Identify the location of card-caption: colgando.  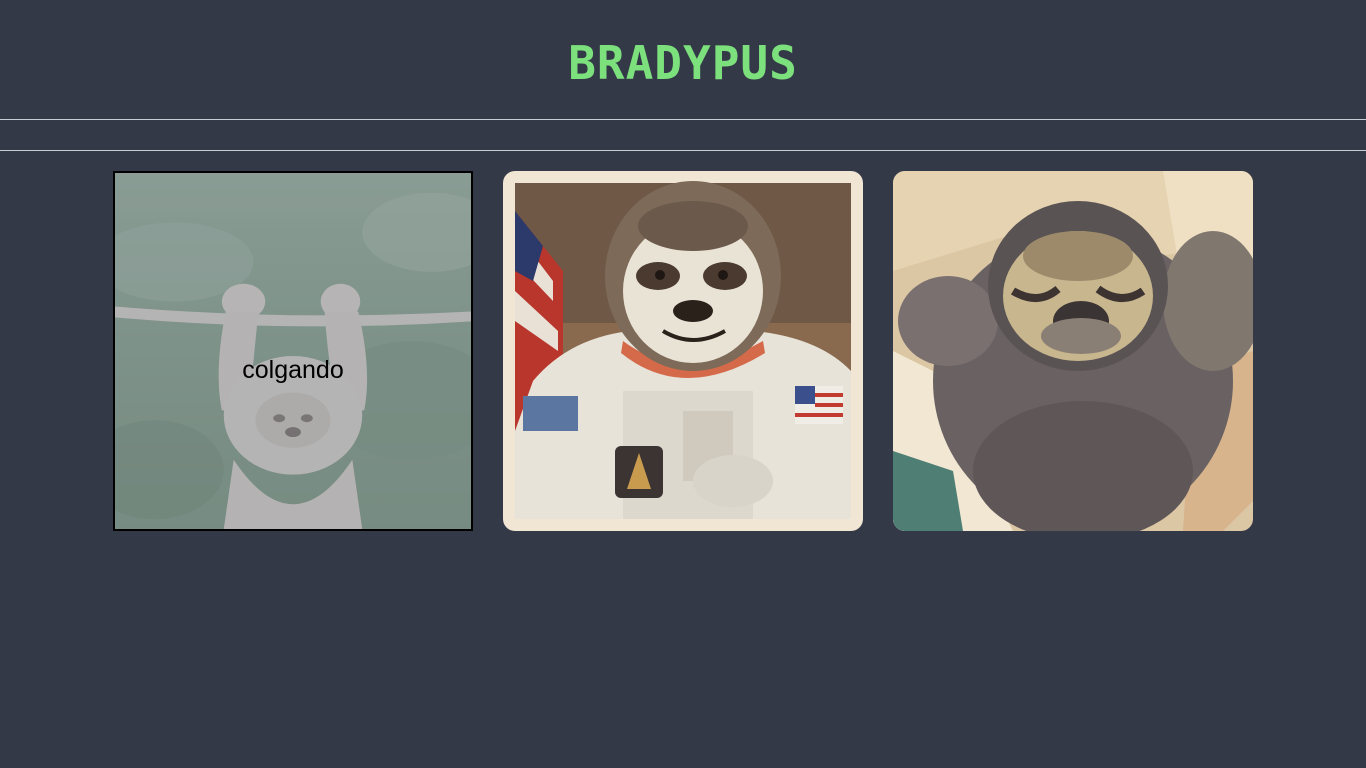
(293, 370).